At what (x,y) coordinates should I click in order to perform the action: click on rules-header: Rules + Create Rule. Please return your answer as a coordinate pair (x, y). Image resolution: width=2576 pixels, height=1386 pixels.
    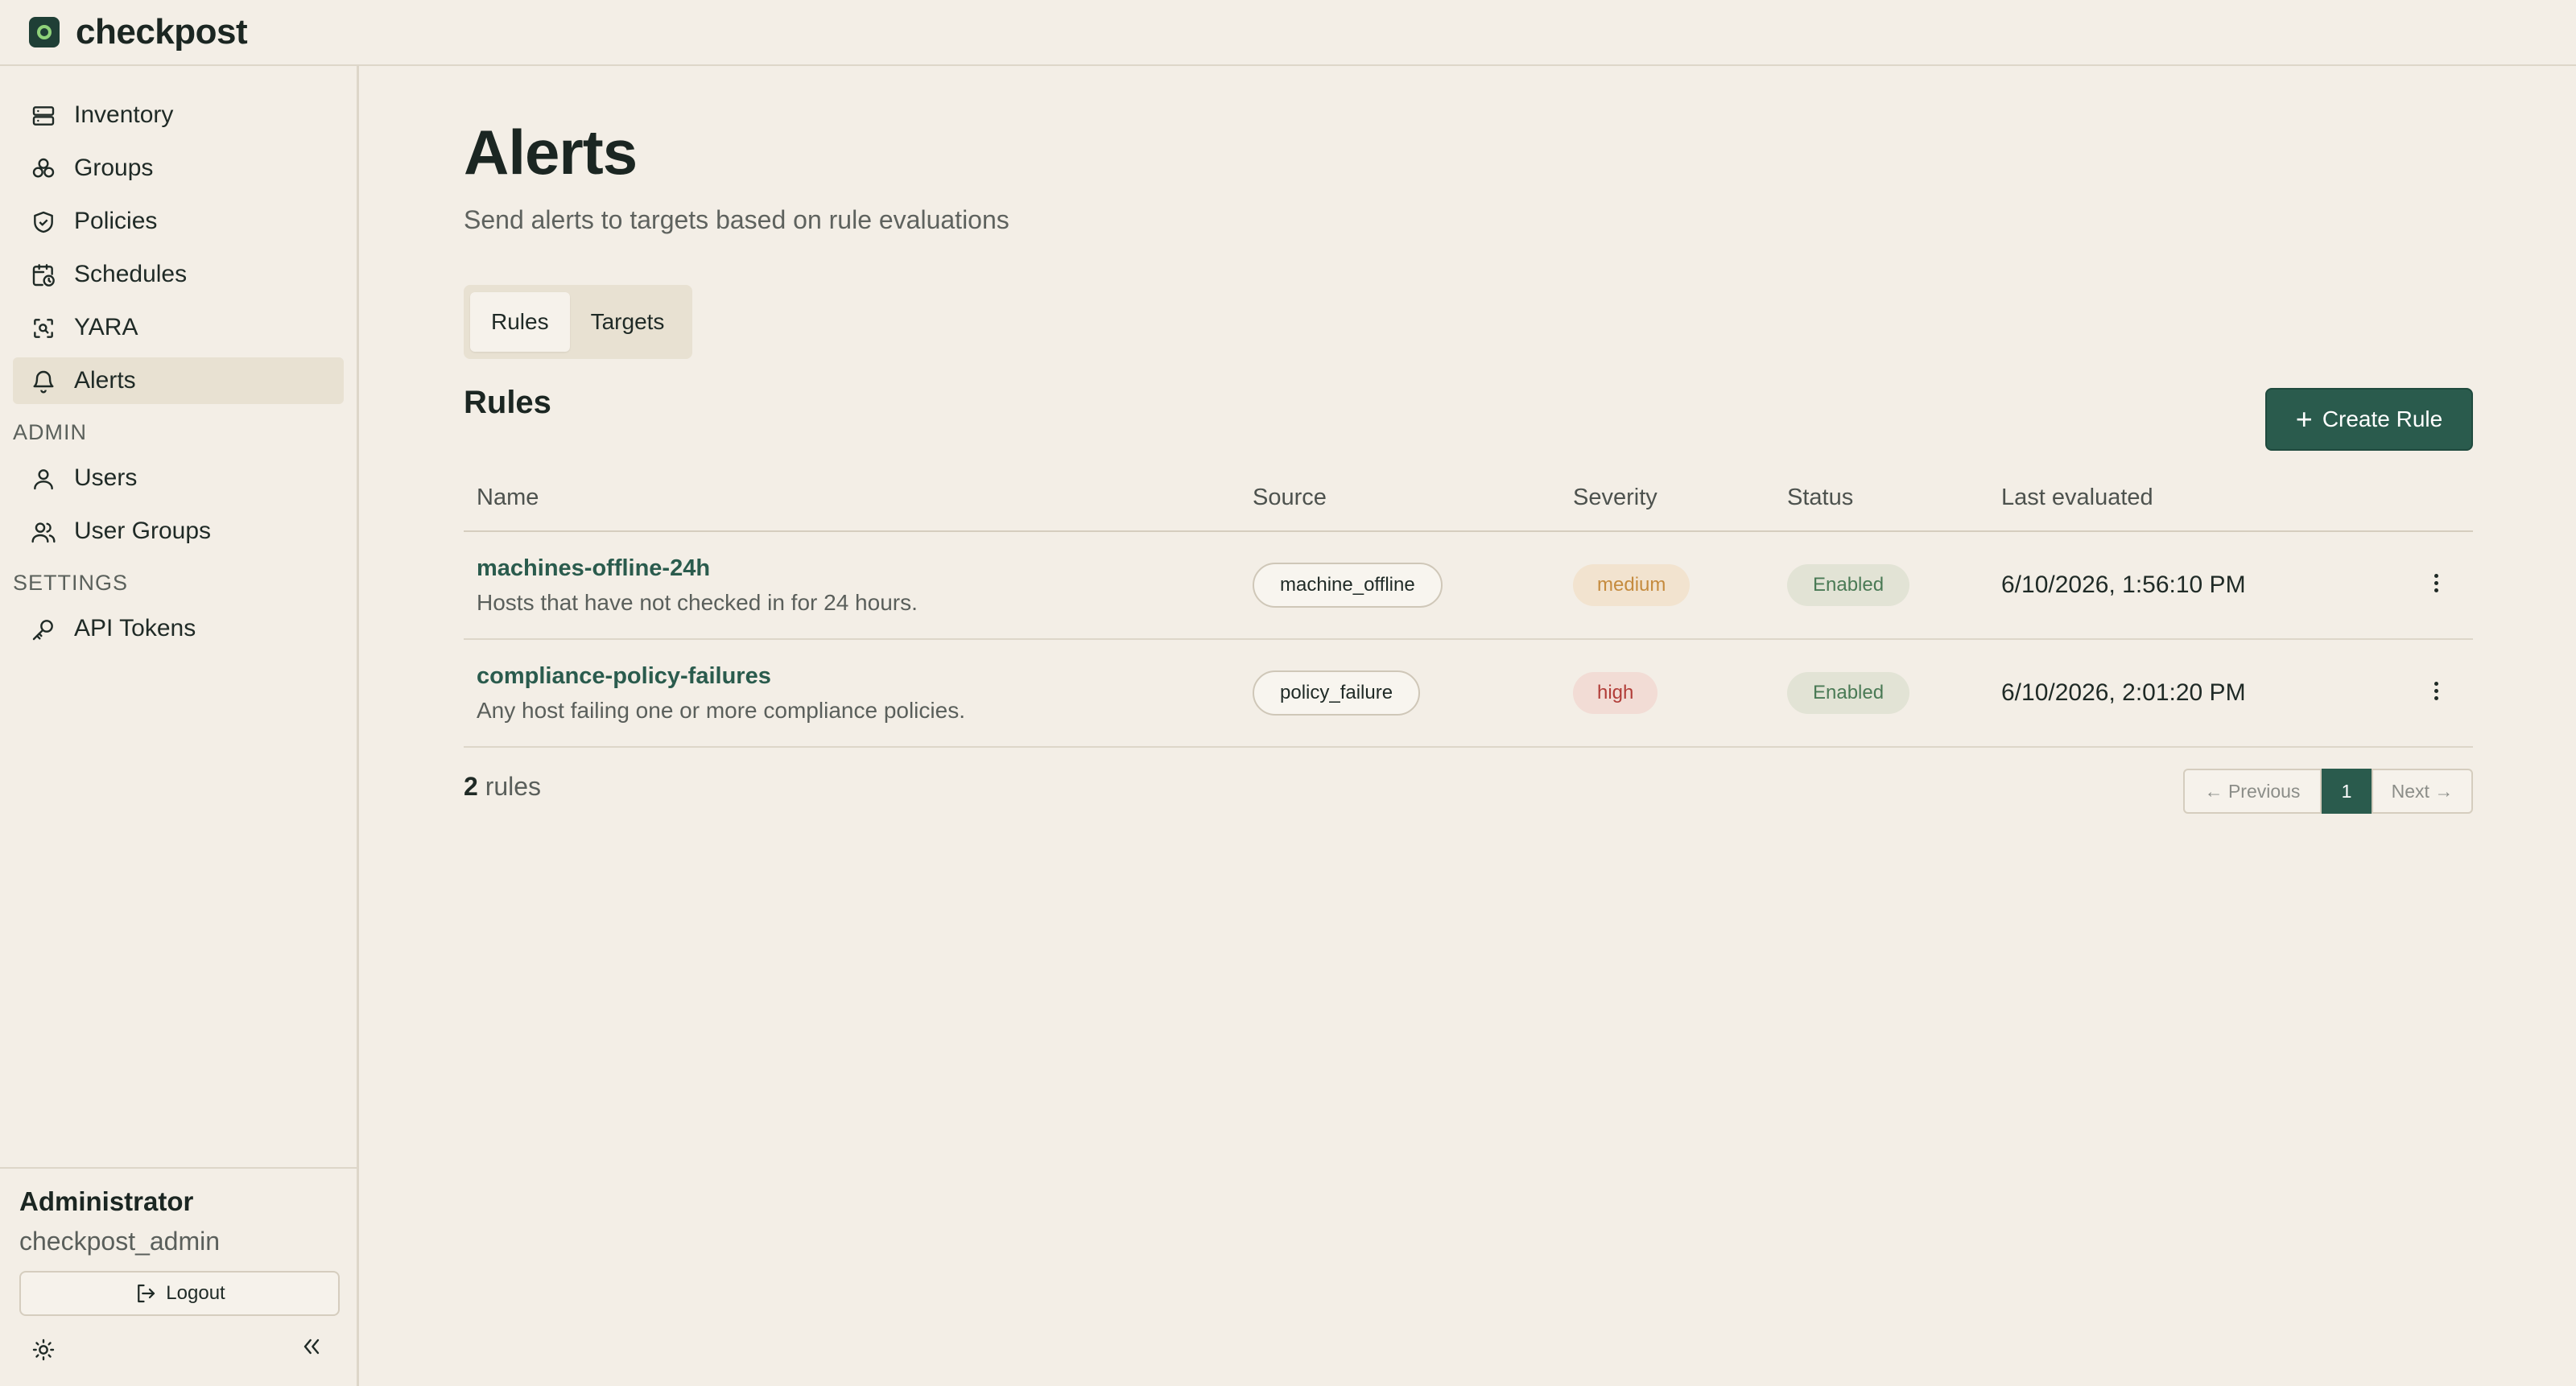
    Looking at the image, I should click on (1468, 421).